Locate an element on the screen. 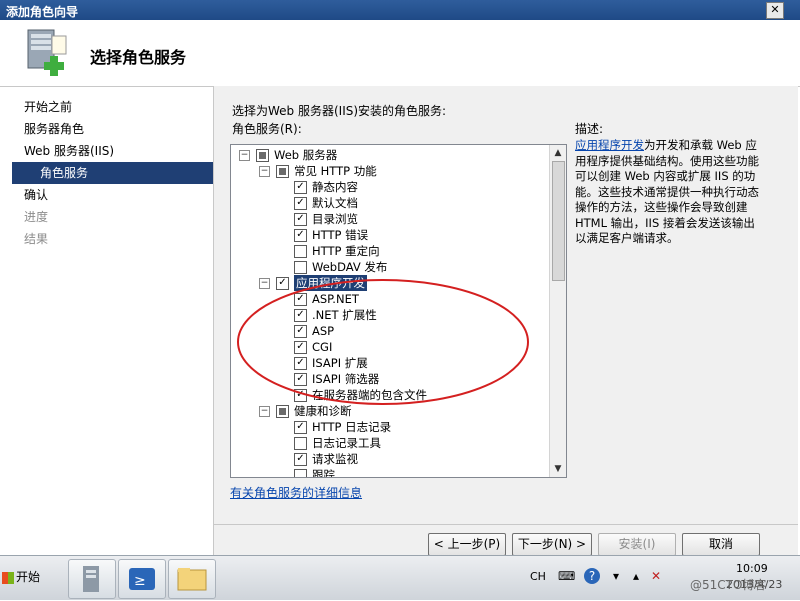 The height and width of the screenshot is (601, 800). description-link: 应用程序开发 is located at coordinates (609, 145).